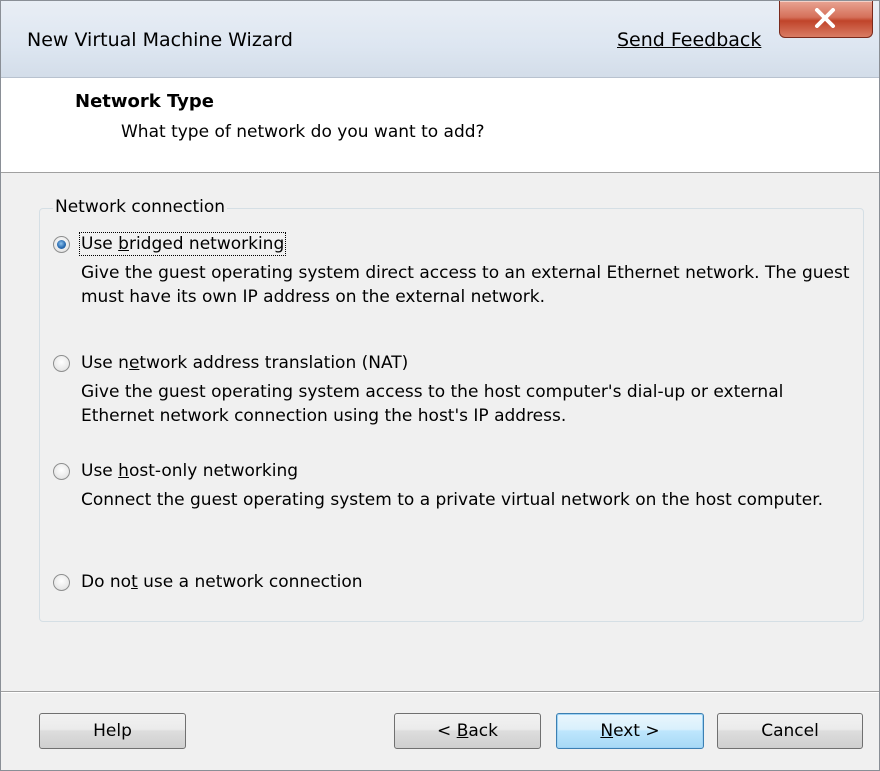  I want to click on radio-host-only, so click(61, 471).